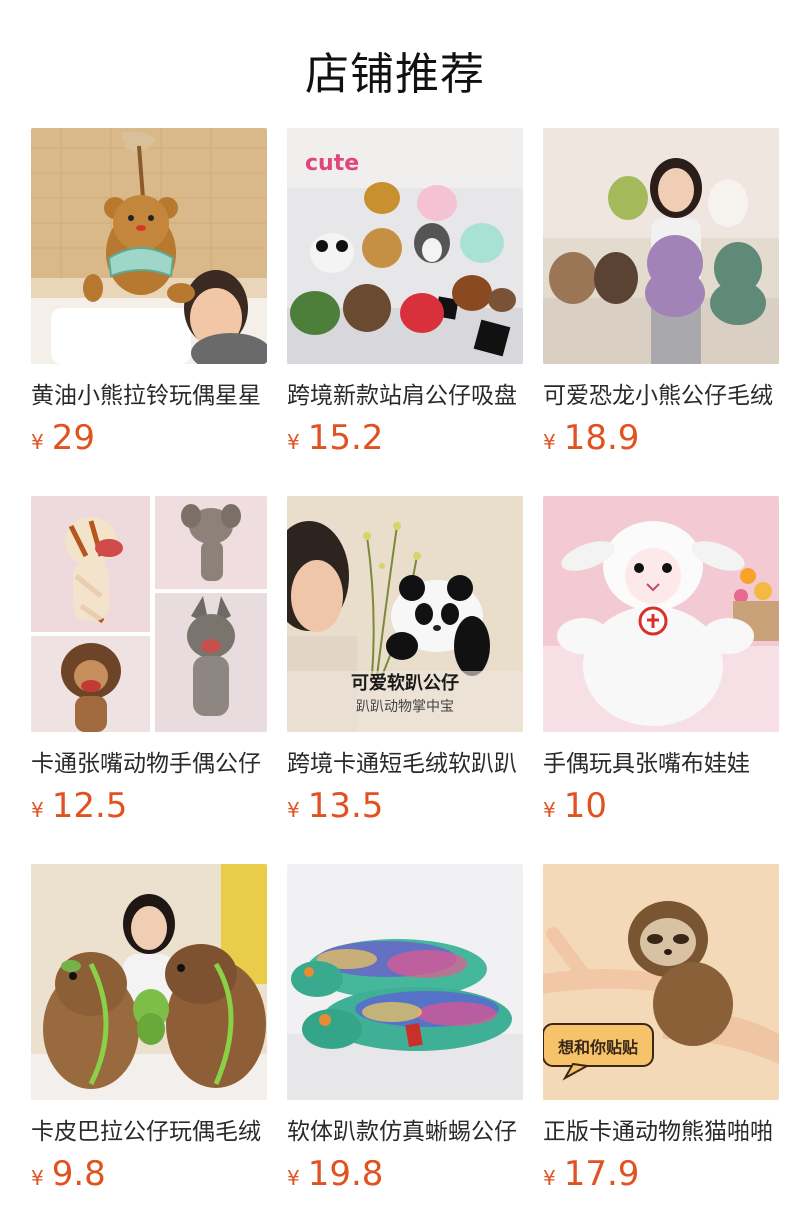 Image resolution: width=790 pixels, height=1232 pixels. Describe the element at coordinates (661, 982) in the screenshot. I see `product-image: 想和你贴贴` at that location.